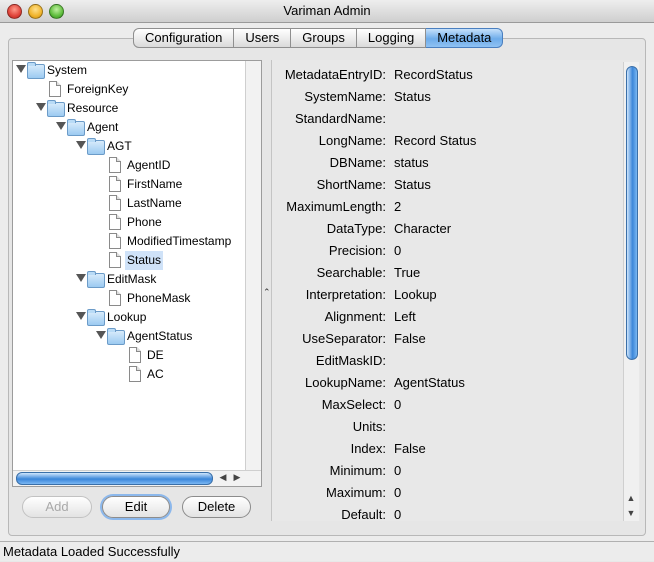 The width and height of the screenshot is (654, 562). I want to click on detail-key: MetadataEntryID:, so click(335, 74).